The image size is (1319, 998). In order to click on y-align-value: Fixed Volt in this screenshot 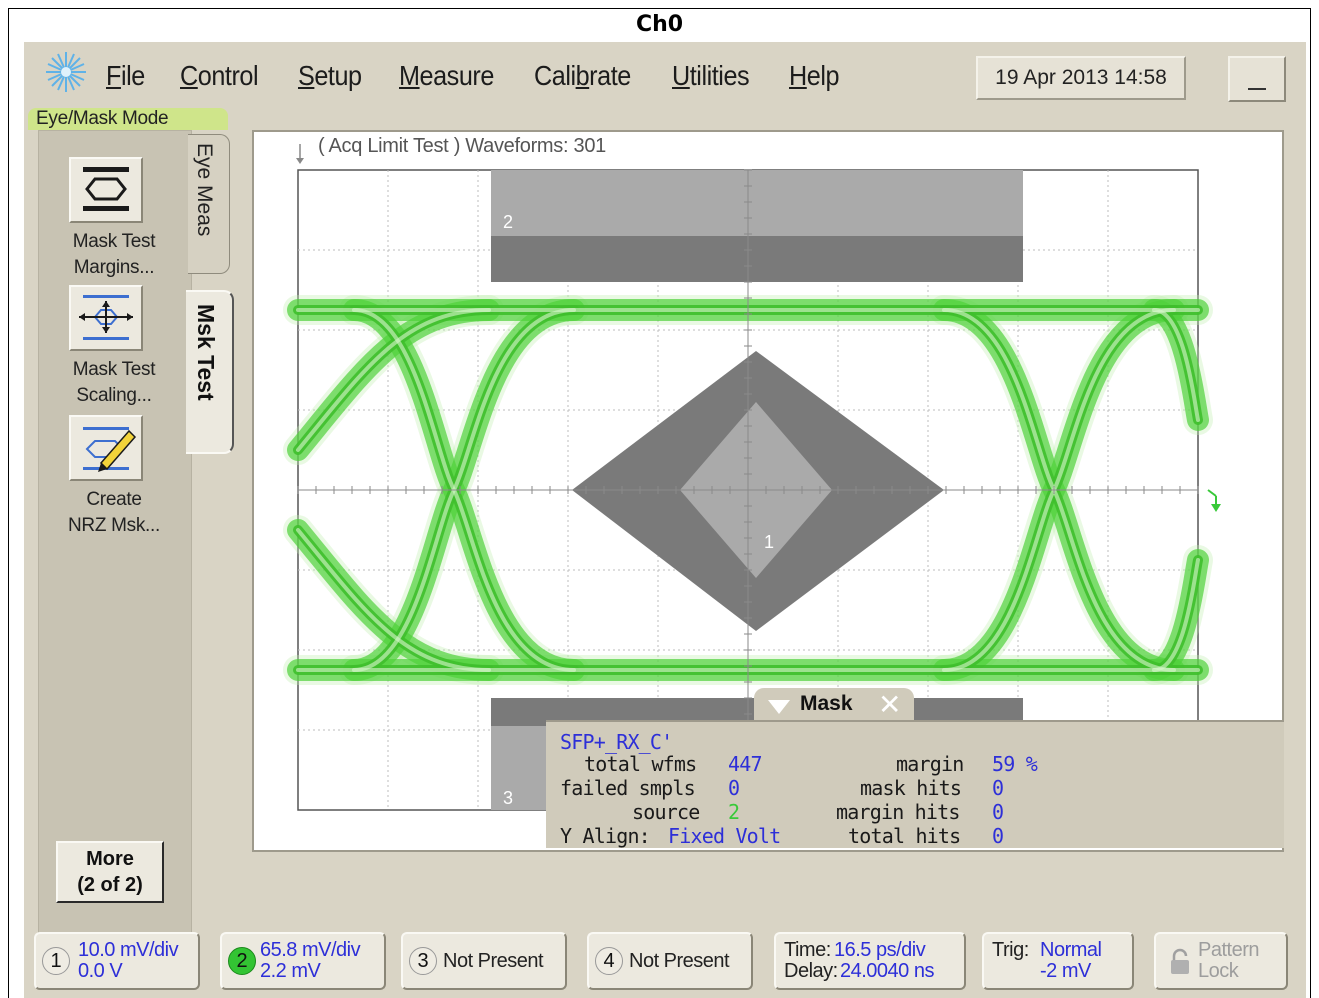, I will do `click(724, 836)`.